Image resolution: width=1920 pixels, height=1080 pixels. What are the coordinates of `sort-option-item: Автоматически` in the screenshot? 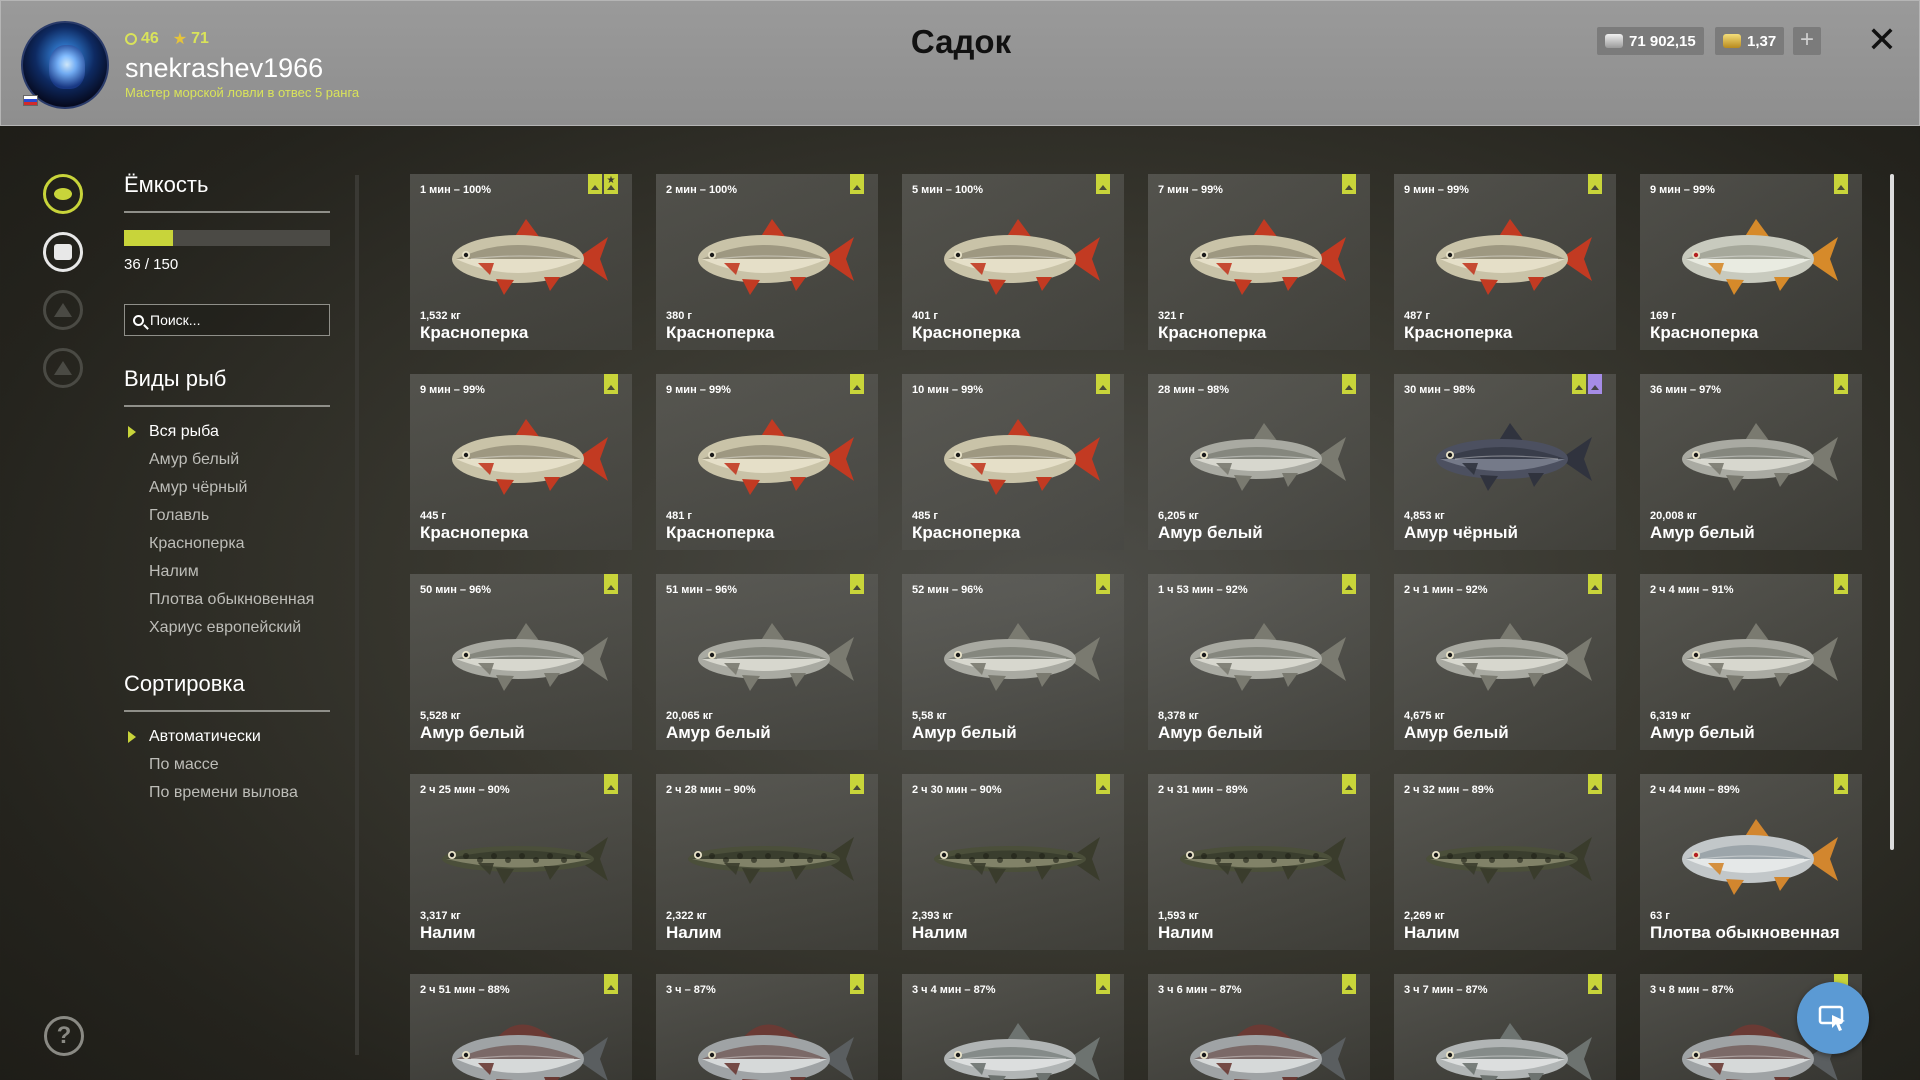 It's located at (211, 737).